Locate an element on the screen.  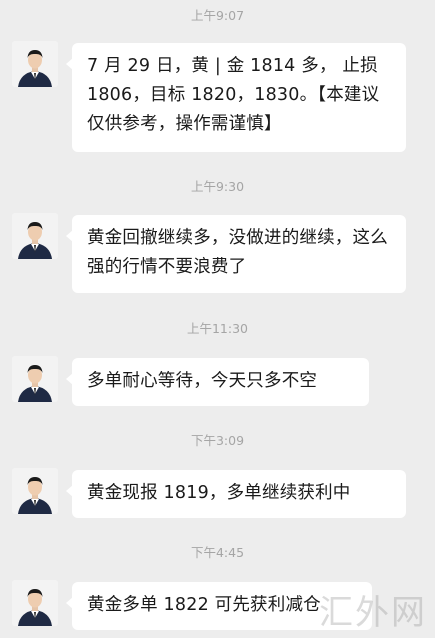
message-text: 黄金回撤继续多，没做进的继续，这么强的行情不要浪费了 is located at coordinates (237, 252).